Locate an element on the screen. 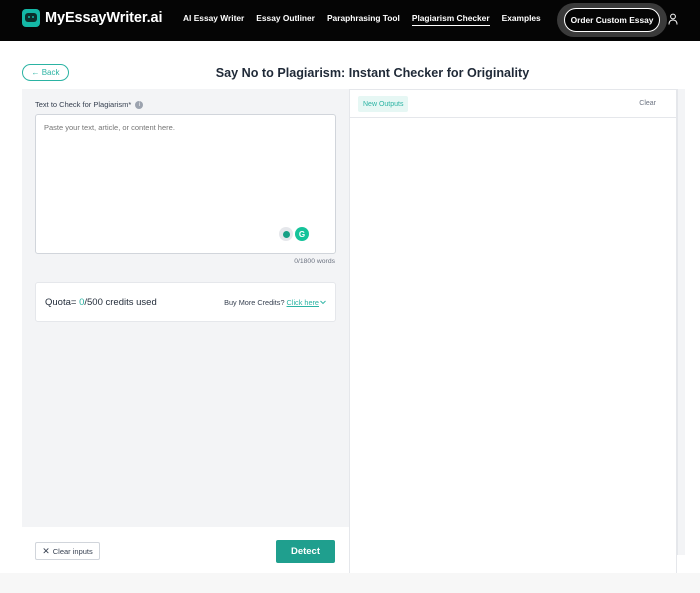 This screenshot has height=593, width=700. quota-suffix: /500 credits used is located at coordinates (120, 302).